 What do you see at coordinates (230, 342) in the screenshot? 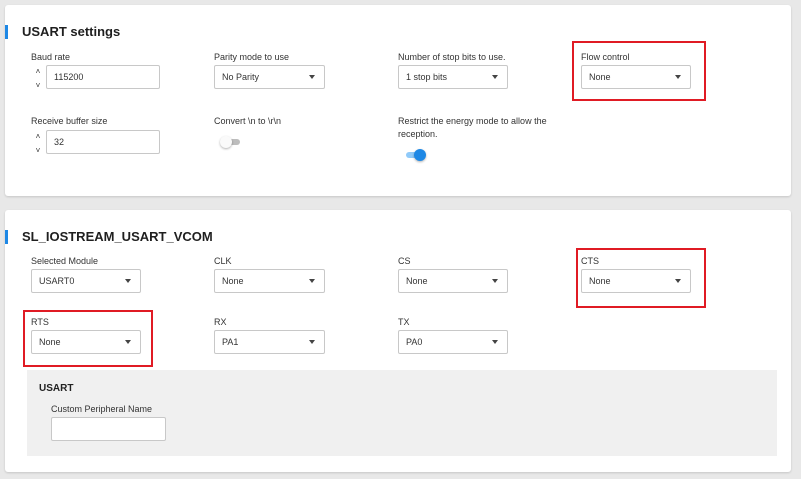
I see `rx-value: PA1` at bounding box center [230, 342].